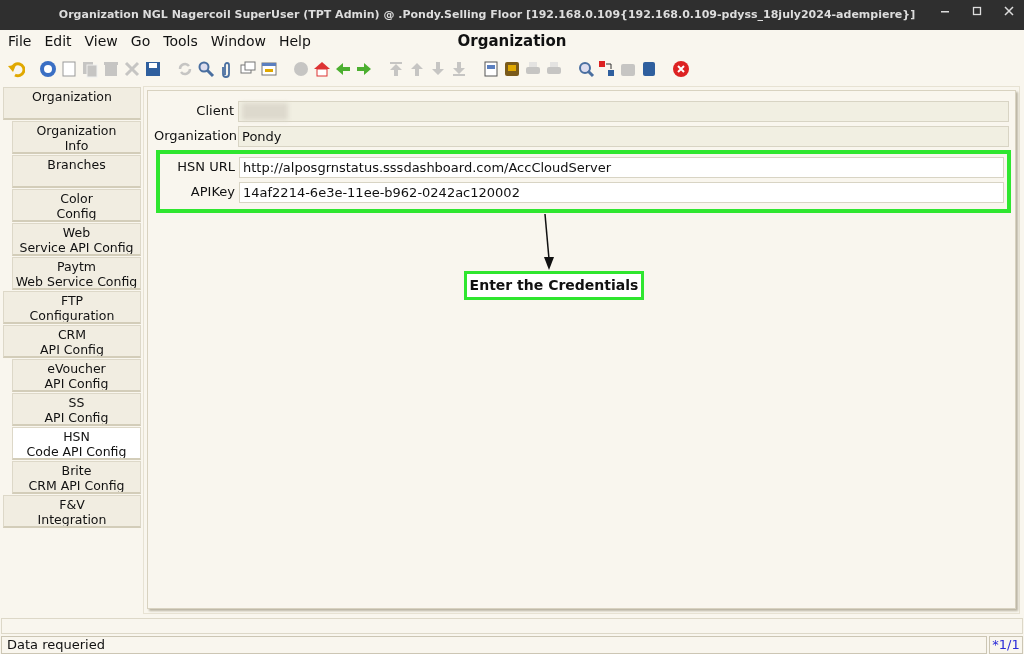  What do you see at coordinates (48, 69) in the screenshot?
I see `help-icon` at bounding box center [48, 69].